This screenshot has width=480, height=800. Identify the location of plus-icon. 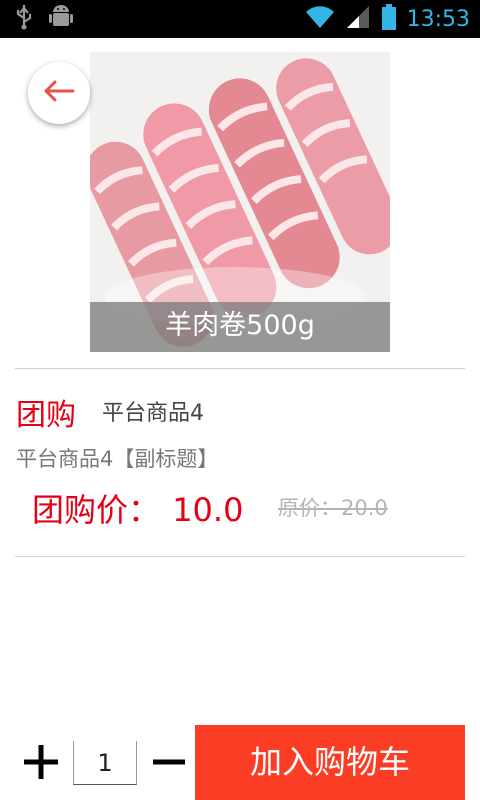
(41, 764).